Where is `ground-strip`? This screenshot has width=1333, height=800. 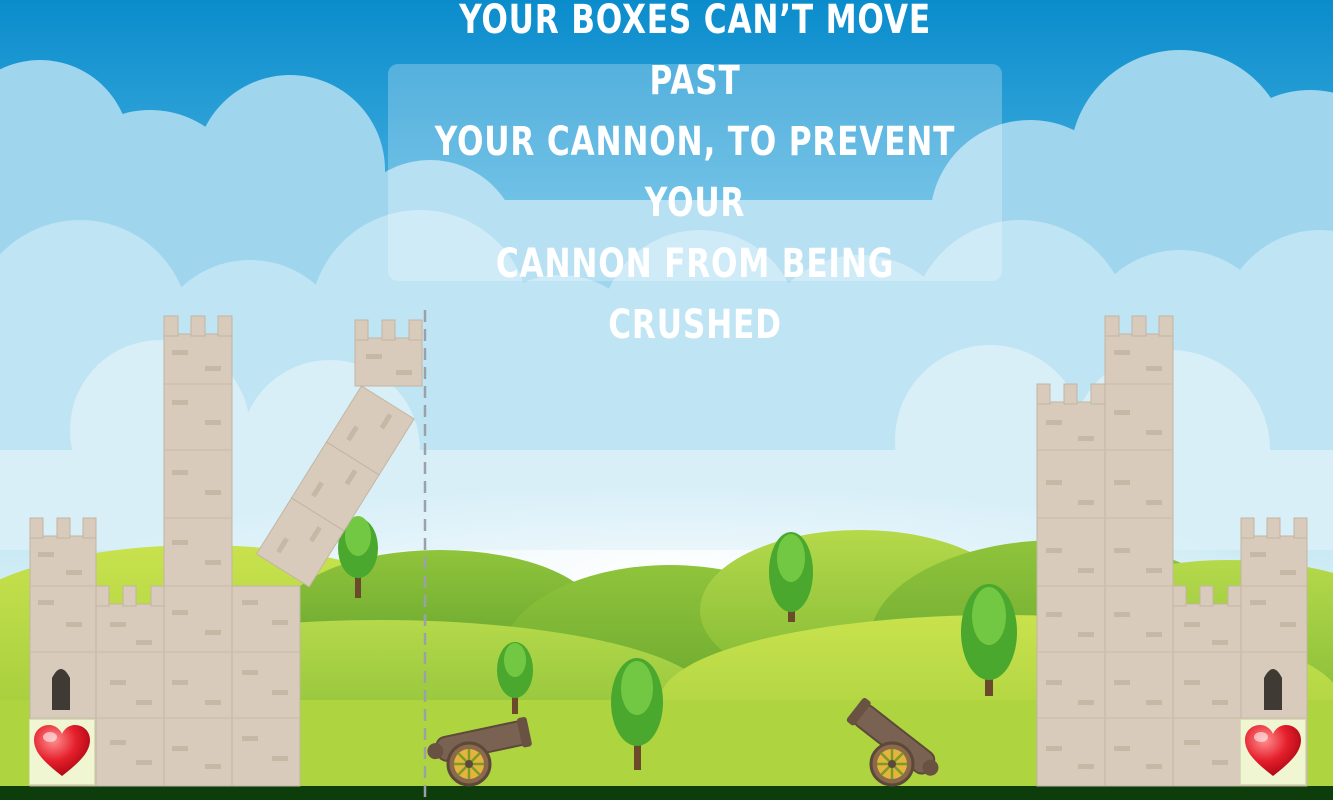 ground-strip is located at coordinates (666, 793).